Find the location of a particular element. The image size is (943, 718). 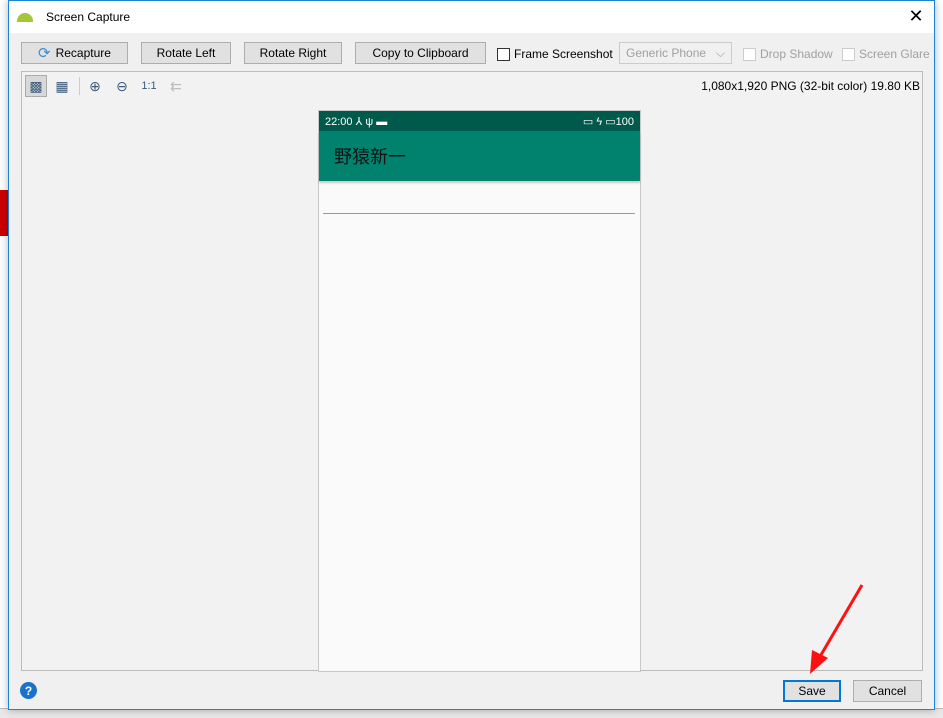

arrow-head is located at coordinates (819, 662).